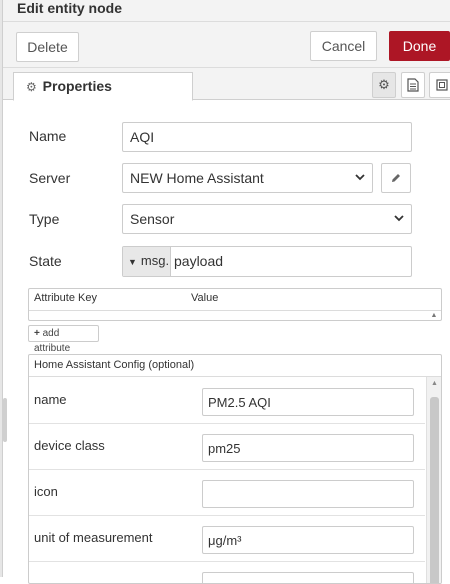  Describe the element at coordinates (199, 261) in the screenshot. I see `state-value: payload` at that location.